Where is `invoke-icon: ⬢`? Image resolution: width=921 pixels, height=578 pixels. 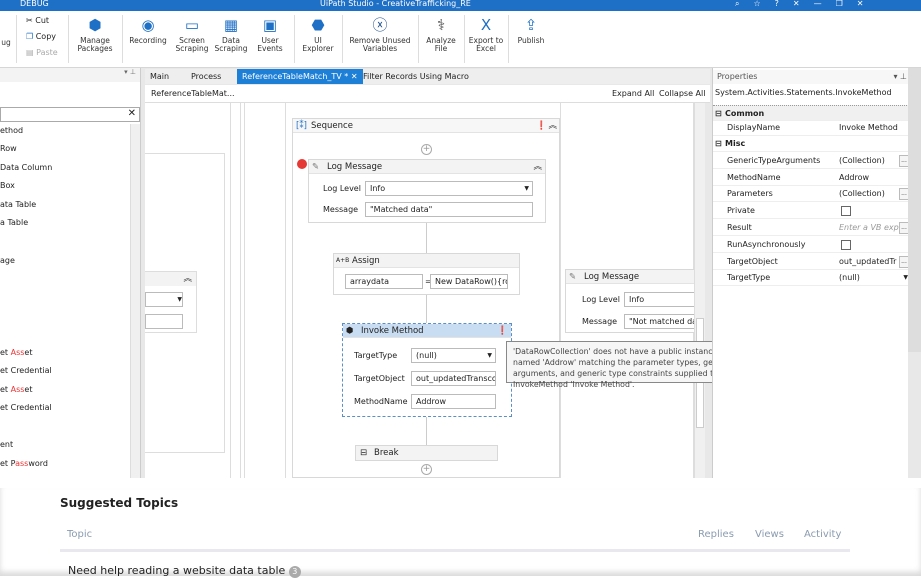 invoke-icon: ⬢ is located at coordinates (350, 331).